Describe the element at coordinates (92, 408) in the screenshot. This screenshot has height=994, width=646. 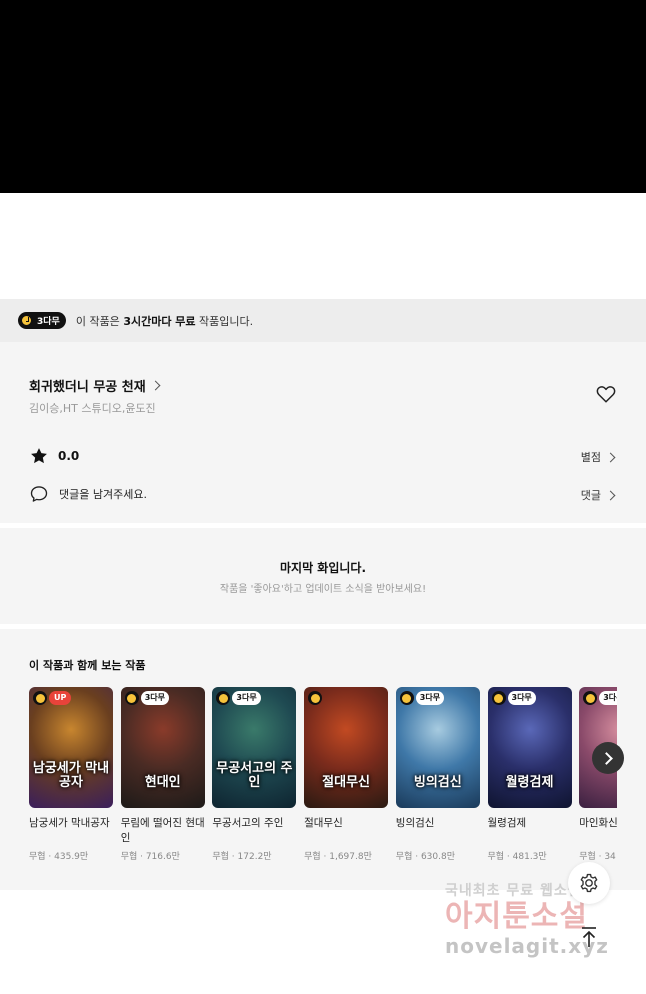
I see `work-authors: 김이승,HT 스튜디오,윤도진` at that location.